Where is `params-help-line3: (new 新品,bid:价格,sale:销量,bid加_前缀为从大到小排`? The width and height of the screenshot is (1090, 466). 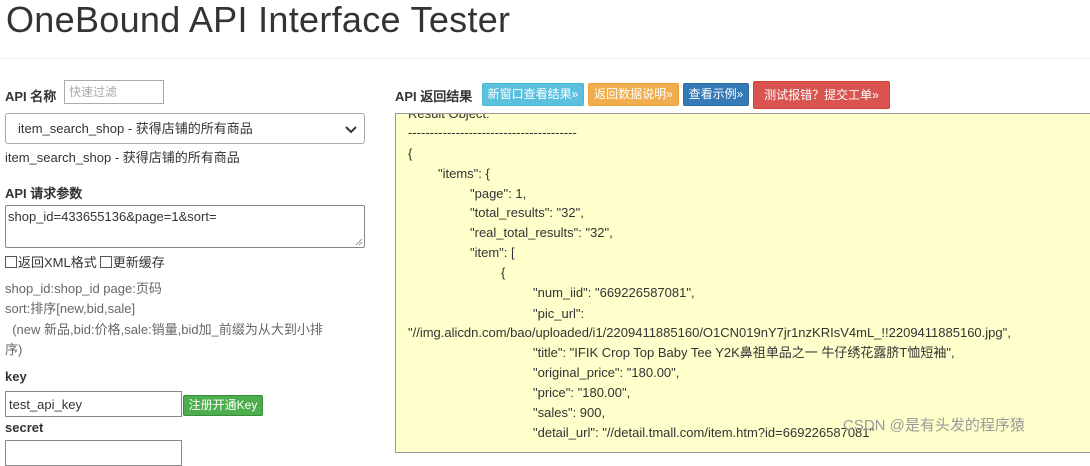
params-help-line3: (new 新品,bid:价格,sale:销量,bid加_前缀为从大到小排 is located at coordinates (164, 329).